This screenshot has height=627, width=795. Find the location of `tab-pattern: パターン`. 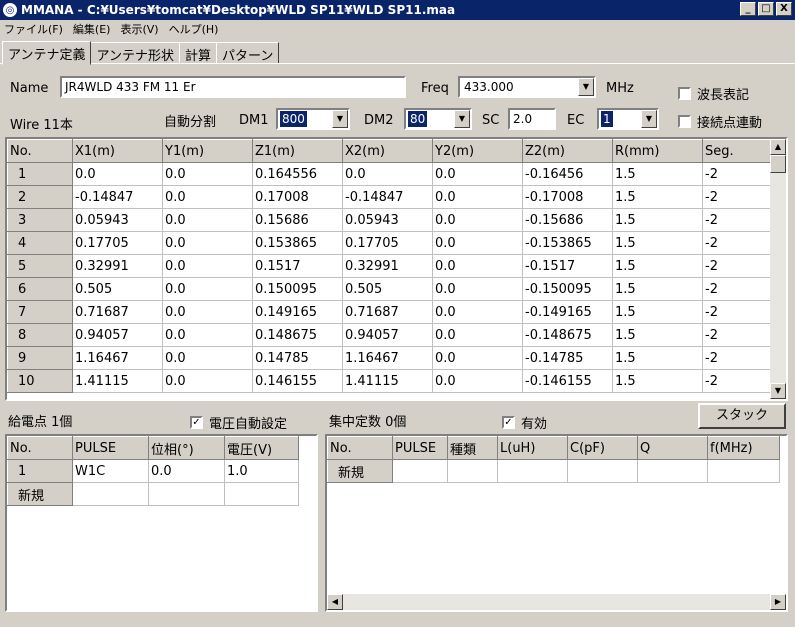

tab-pattern: パターン is located at coordinates (247, 53).